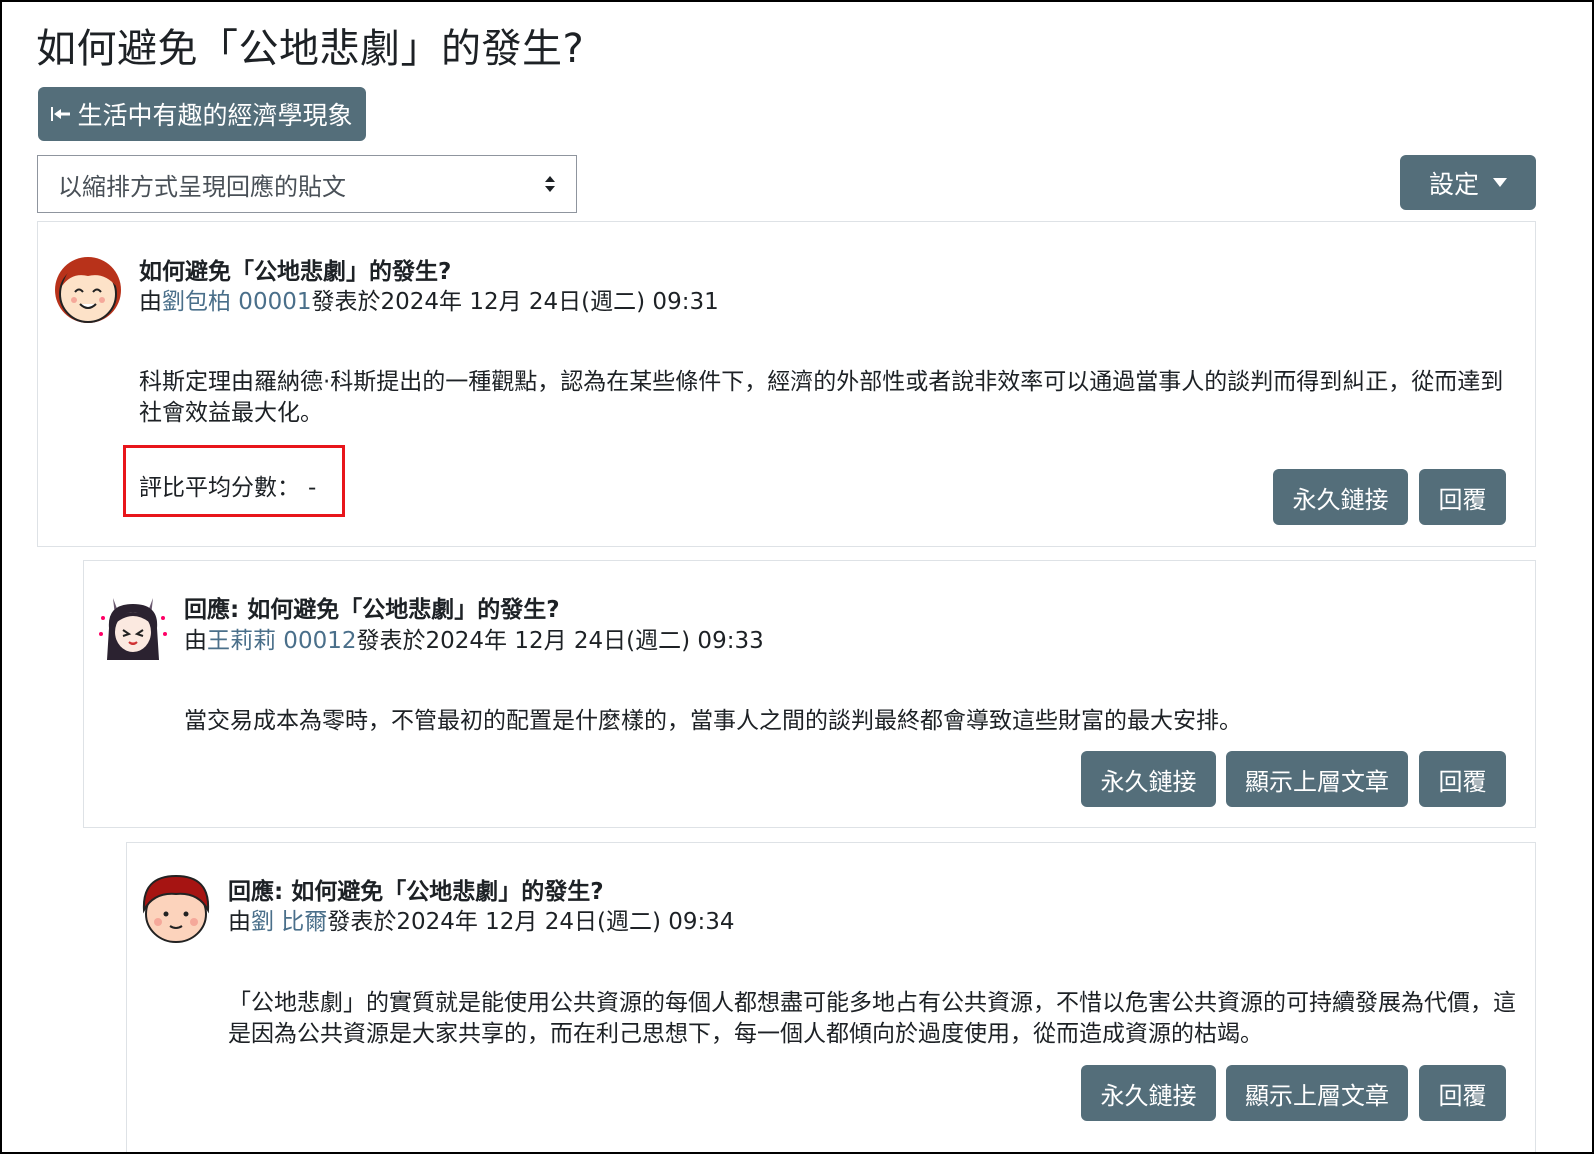  I want to click on author-link: 王莉莉 00012, so click(281, 641).